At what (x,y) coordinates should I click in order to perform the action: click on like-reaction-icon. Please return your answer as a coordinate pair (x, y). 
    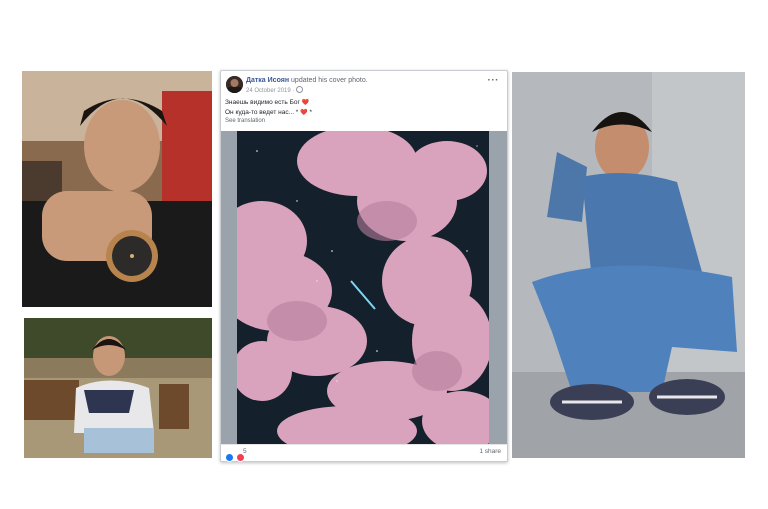
    Looking at the image, I should click on (229, 457).